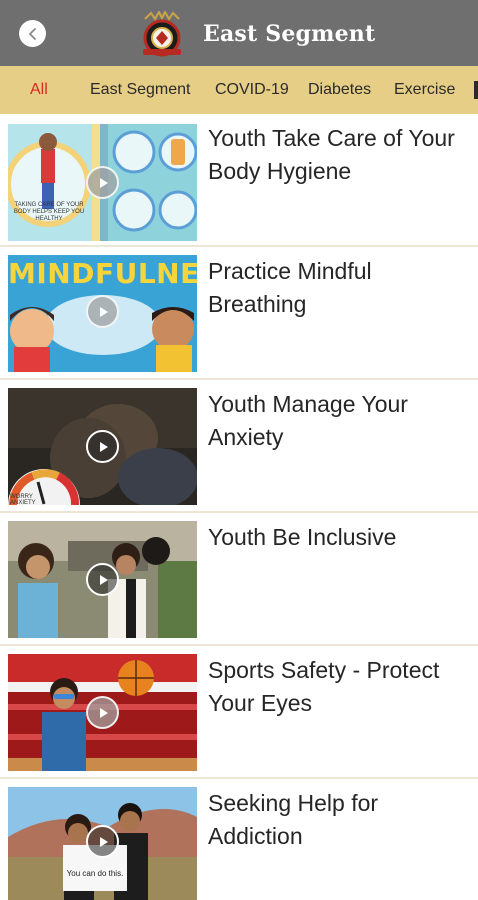  I want to click on tab-covid-19: COVID-19, so click(252, 90).